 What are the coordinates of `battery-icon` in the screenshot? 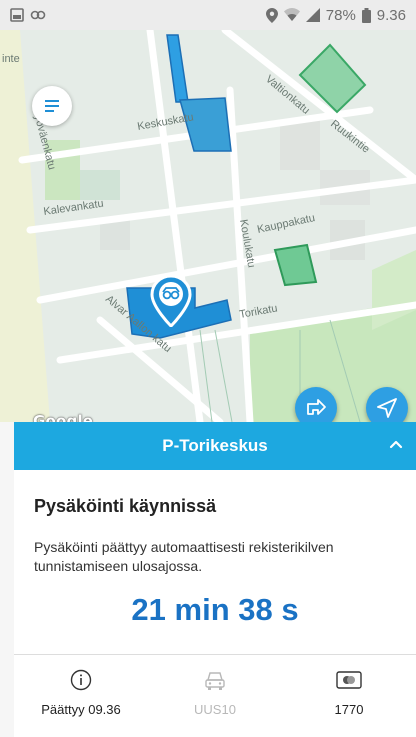 It's located at (366, 15).